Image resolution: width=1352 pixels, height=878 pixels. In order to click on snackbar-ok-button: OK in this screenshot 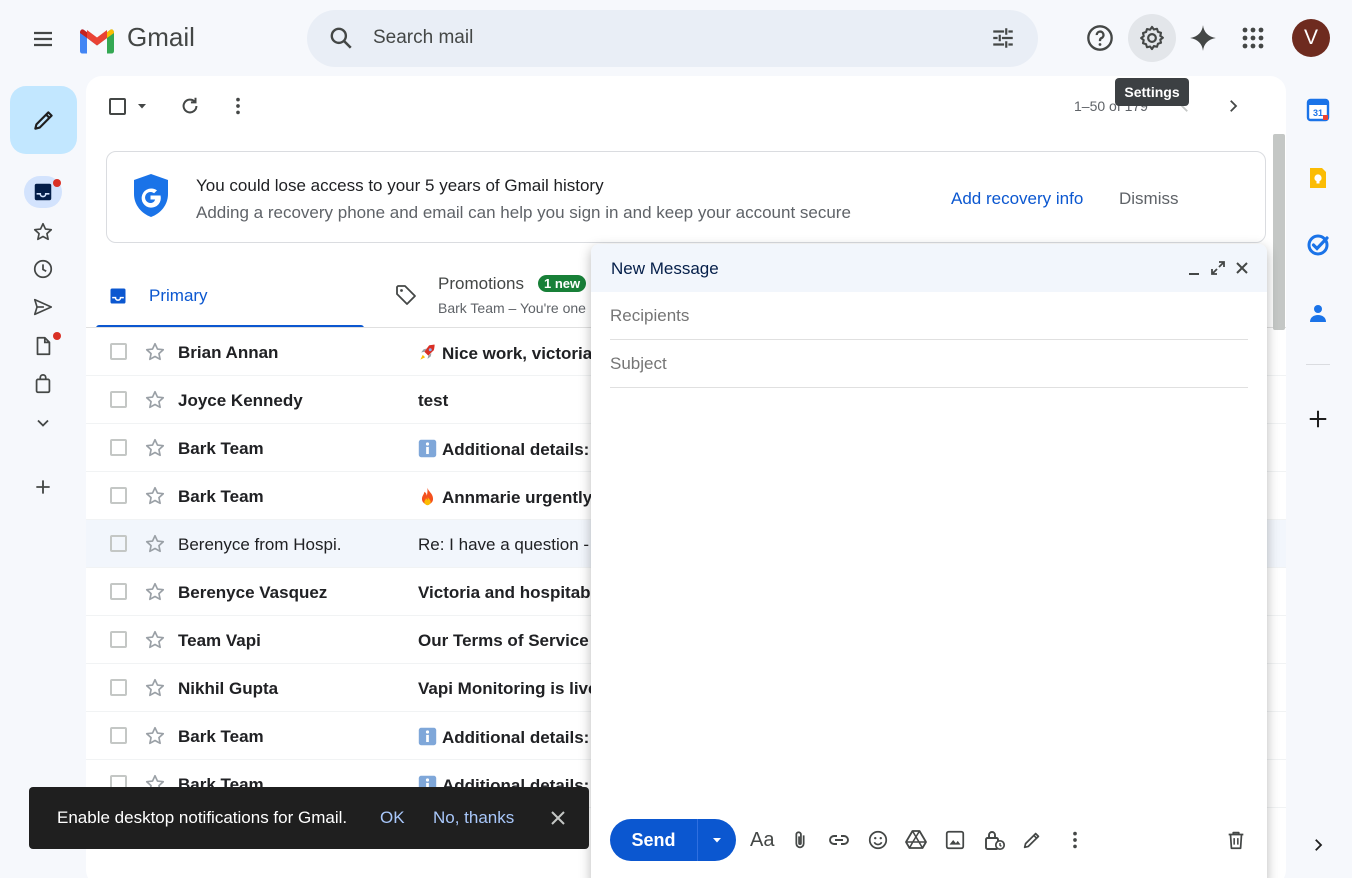, I will do `click(392, 818)`.